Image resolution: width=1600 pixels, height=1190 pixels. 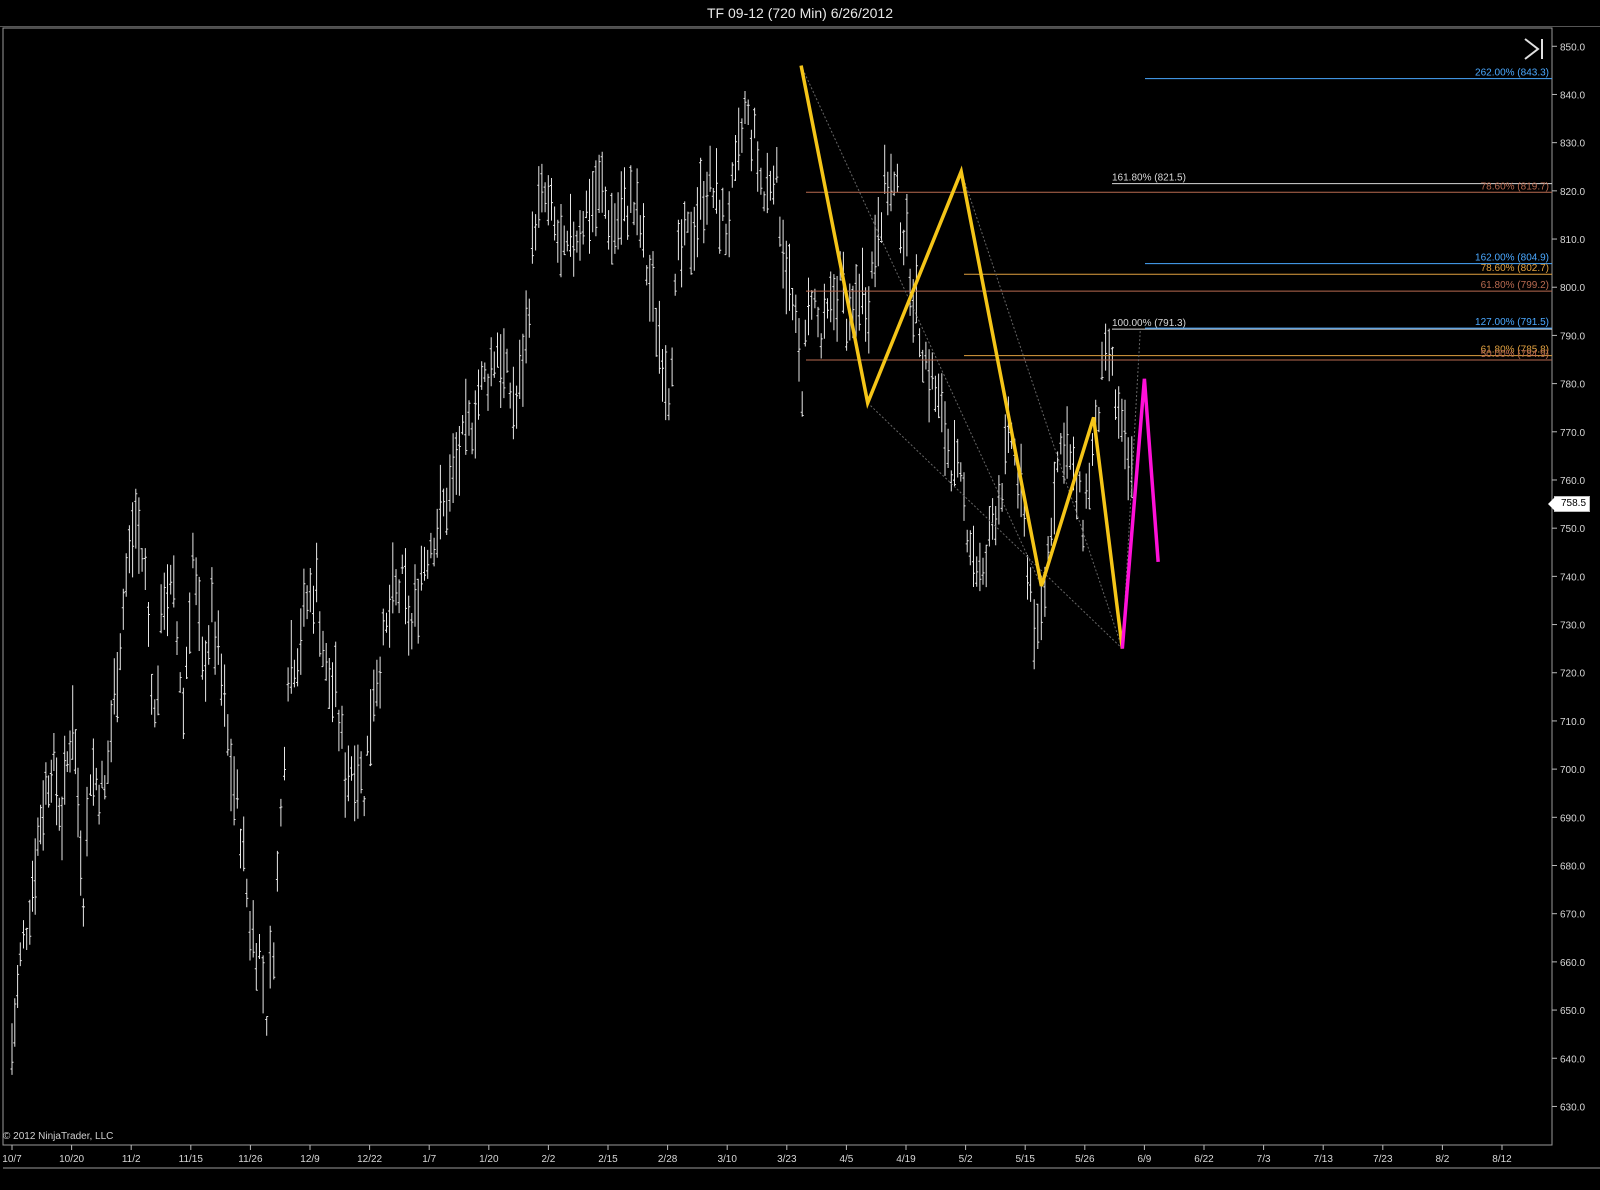 What do you see at coordinates (1144, 1159) in the screenshot?
I see `x-tick-label: 6/9` at bounding box center [1144, 1159].